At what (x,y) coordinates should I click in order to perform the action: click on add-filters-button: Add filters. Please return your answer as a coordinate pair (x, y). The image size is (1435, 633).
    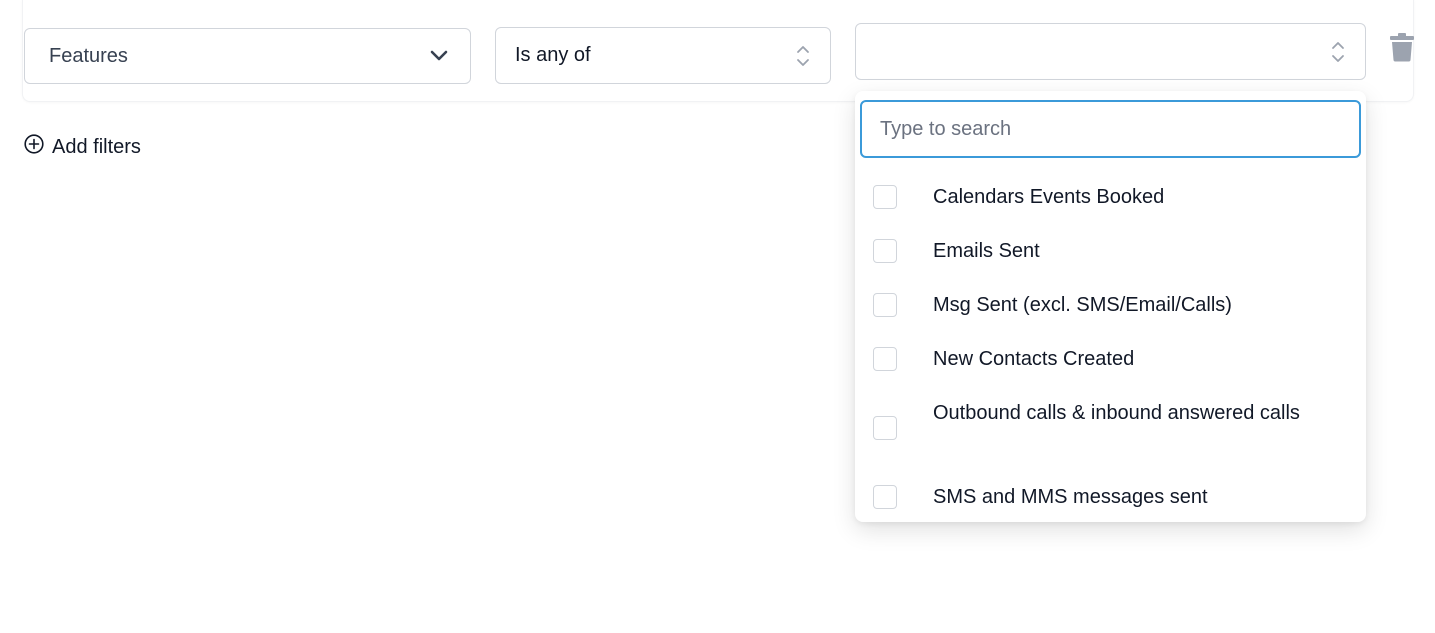
    Looking at the image, I should click on (82, 147).